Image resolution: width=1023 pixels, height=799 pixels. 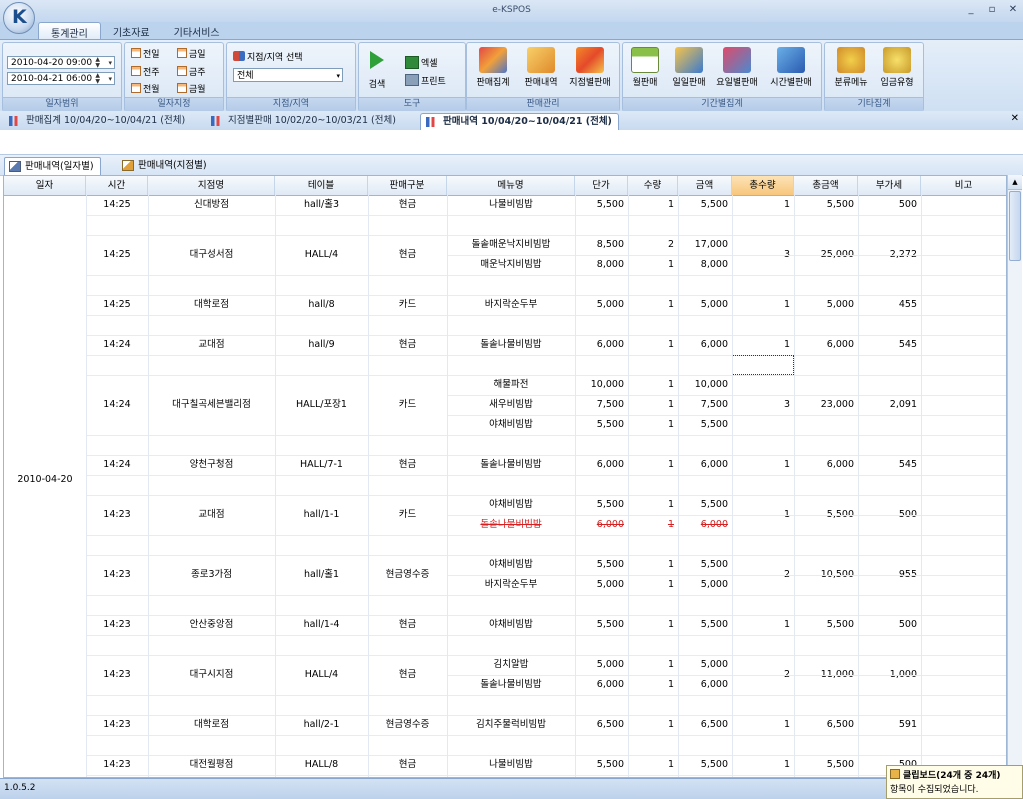 I want to click on focused-cell, so click(x=763, y=365).